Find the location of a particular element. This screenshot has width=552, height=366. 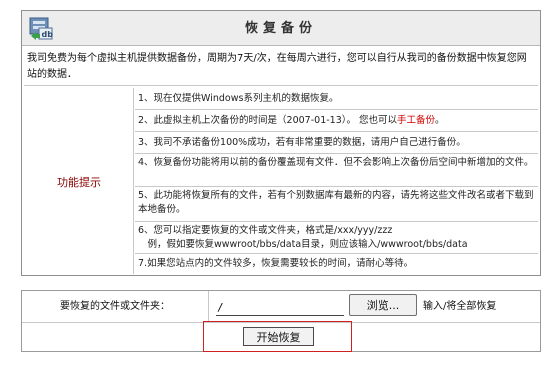

start-restore-button: 开始恢复 is located at coordinates (278, 336).